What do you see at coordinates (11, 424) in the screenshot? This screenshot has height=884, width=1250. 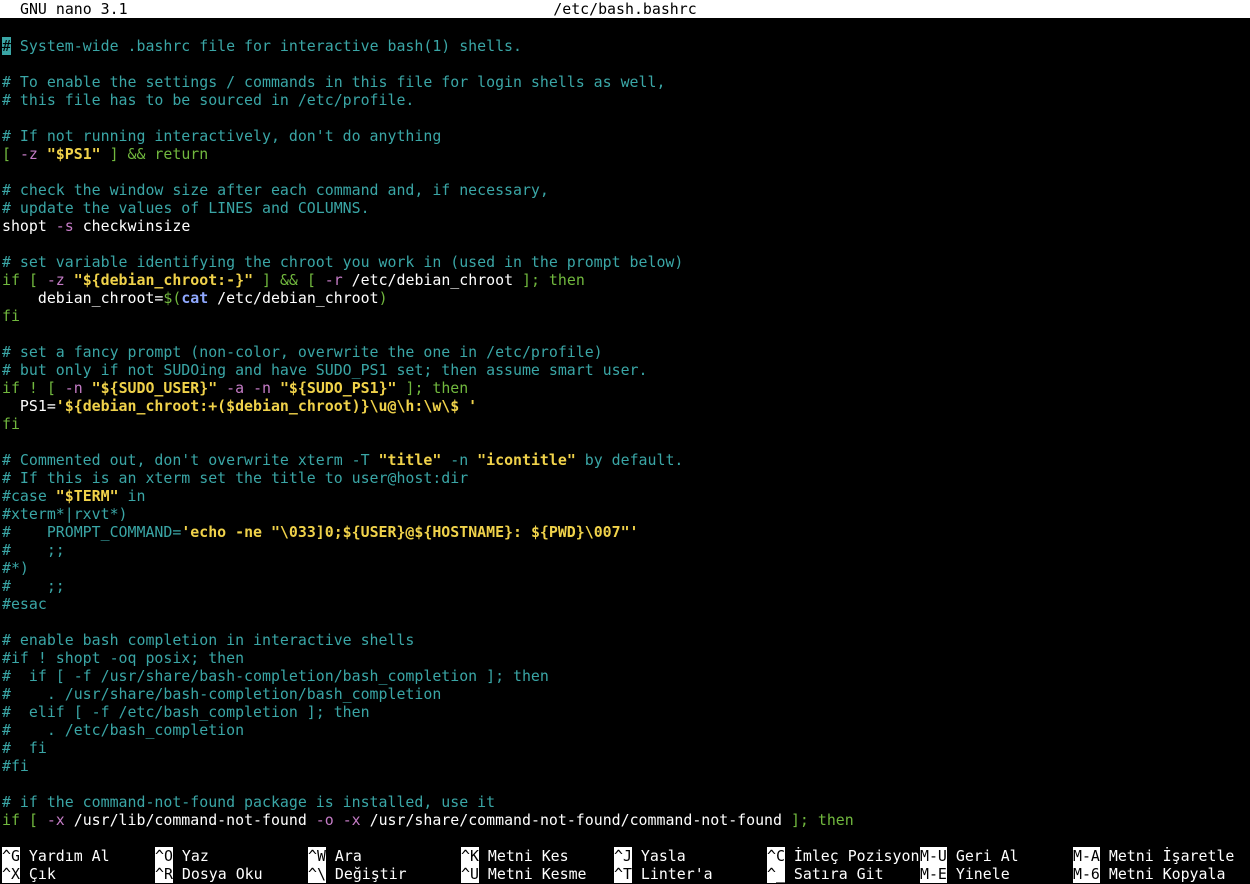 I see `code-token: fi` at bounding box center [11, 424].